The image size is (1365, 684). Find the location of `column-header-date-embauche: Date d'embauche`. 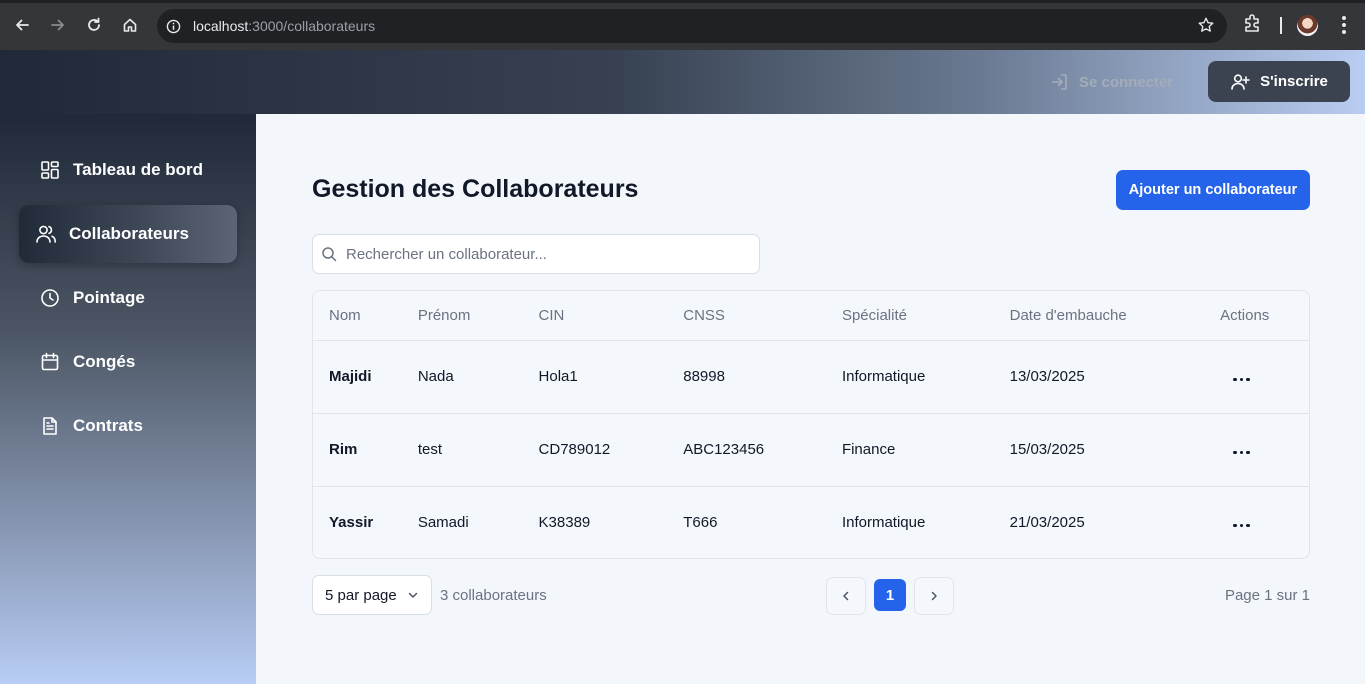

column-header-date-embauche: Date d'embauche is located at coordinates (1115, 316).